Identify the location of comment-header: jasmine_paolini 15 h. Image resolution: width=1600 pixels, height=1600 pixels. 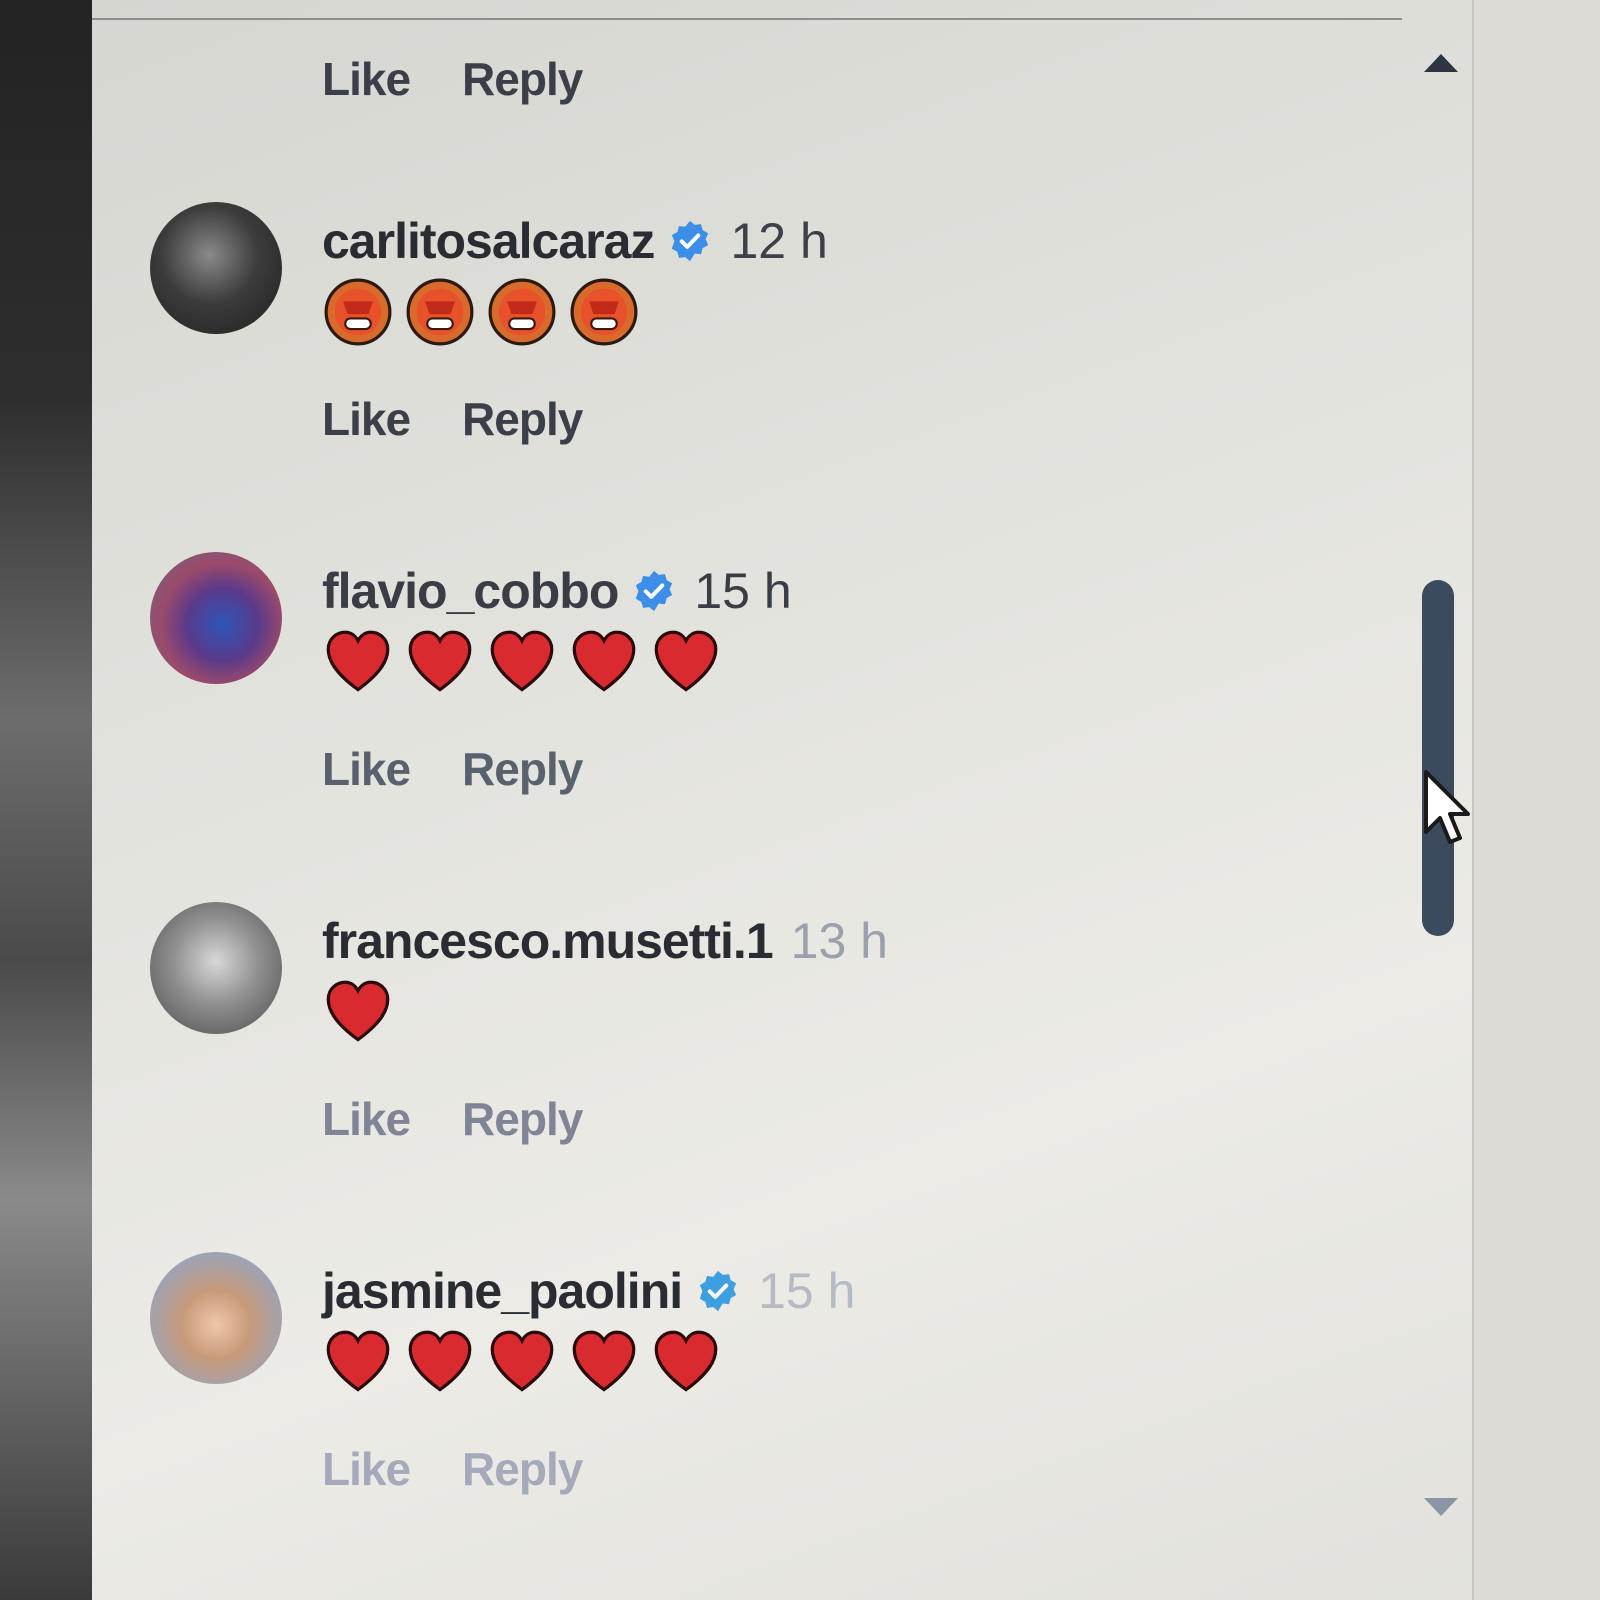
(588, 1291).